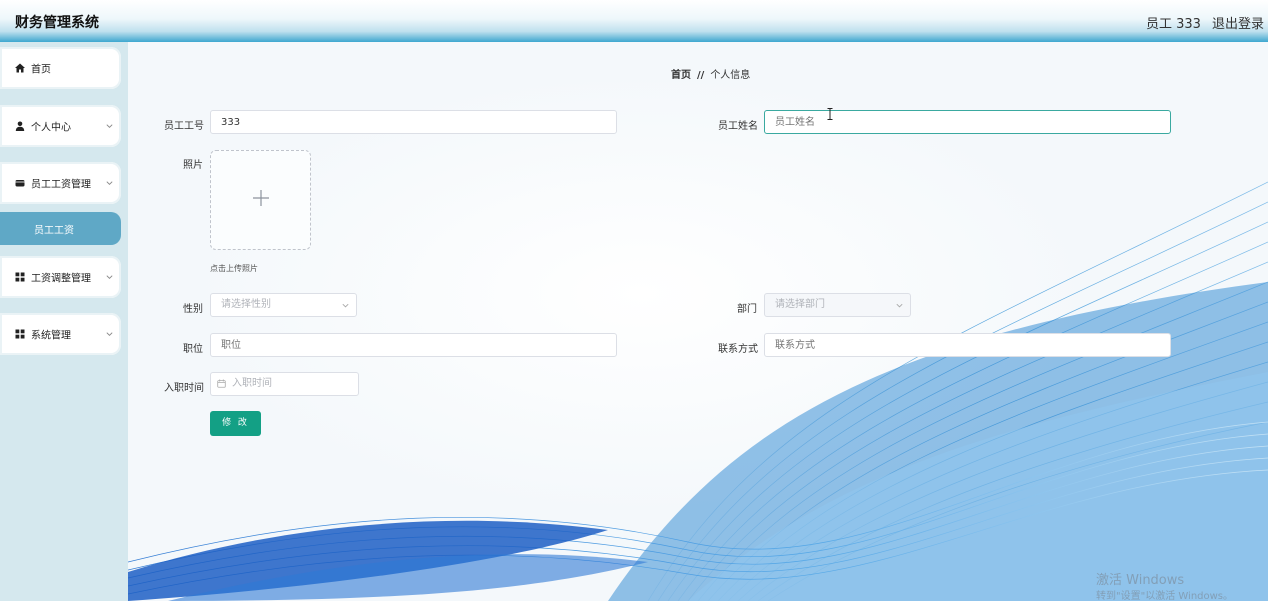 This screenshot has width=1268, height=601. I want to click on top-header: 财务管理系统 员工 333 退出登录, so click(634, 21).